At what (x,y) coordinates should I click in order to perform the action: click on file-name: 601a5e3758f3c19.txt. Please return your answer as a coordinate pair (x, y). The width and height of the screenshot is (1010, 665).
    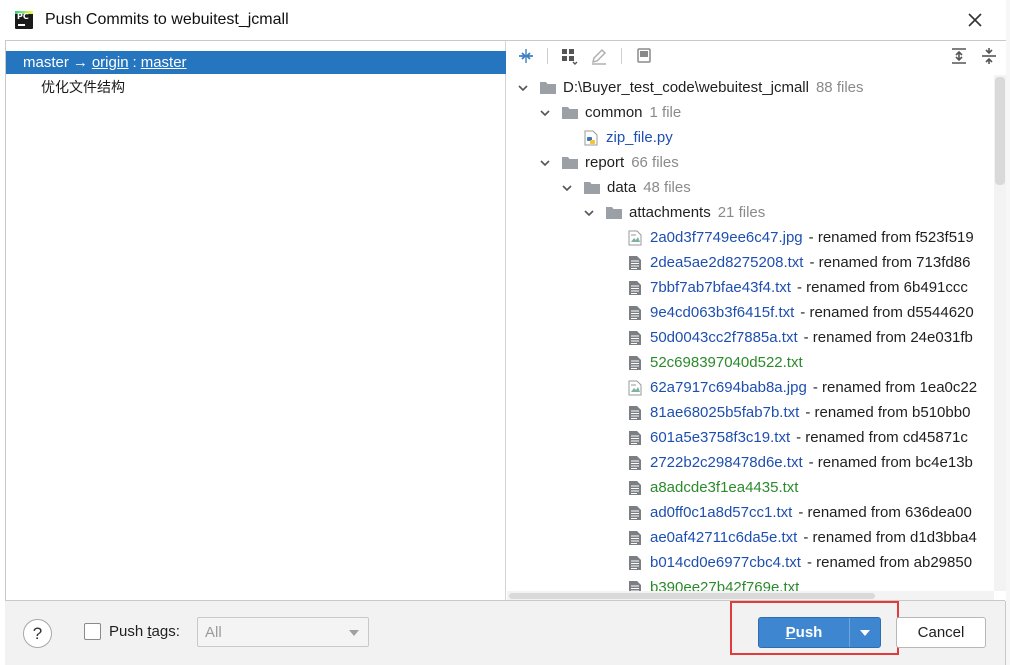
    Looking at the image, I should click on (720, 437).